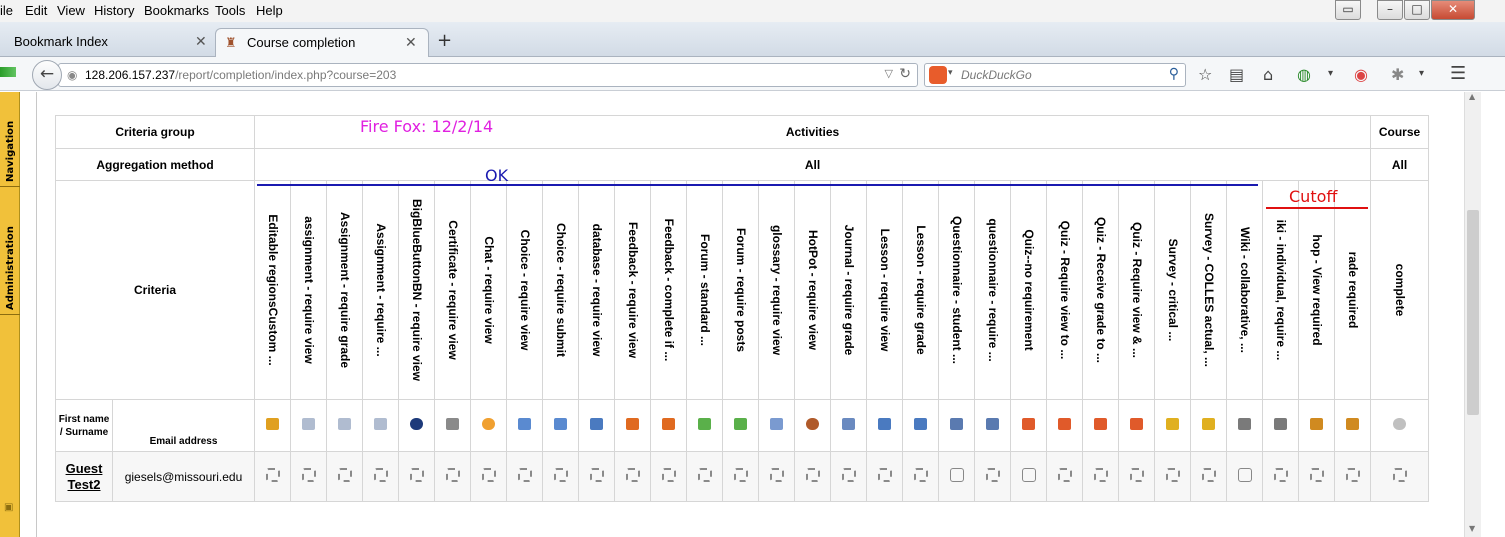 The image size is (1505, 537). I want to click on addon-icon: ◍, so click(1304, 74).